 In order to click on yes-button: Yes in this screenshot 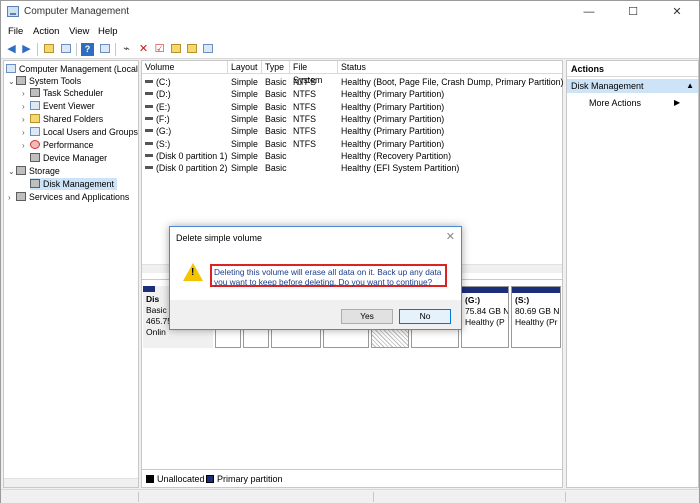, I will do `click(367, 316)`.